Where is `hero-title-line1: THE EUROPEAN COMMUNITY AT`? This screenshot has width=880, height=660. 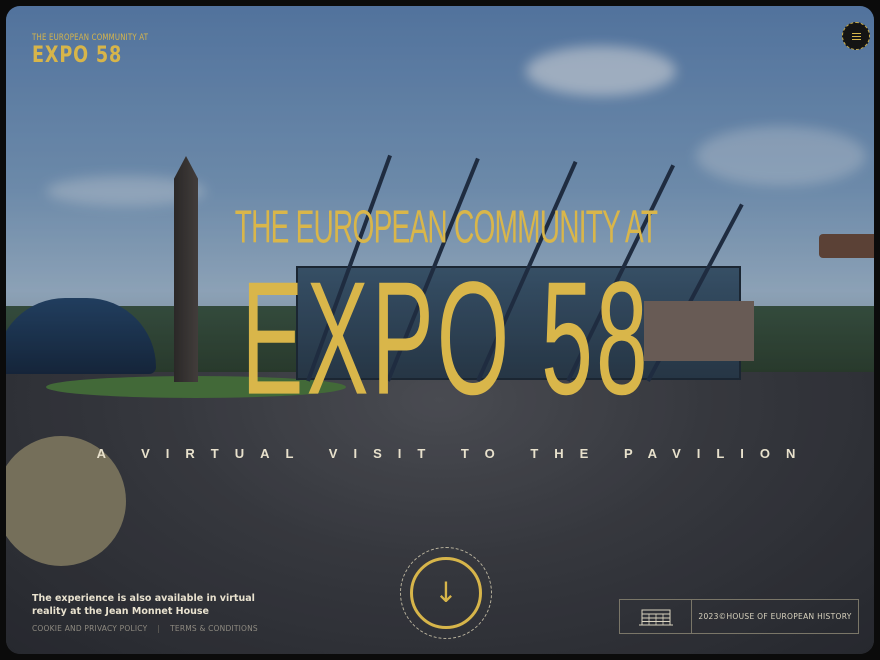 hero-title-line1: THE EUROPEAN COMMUNITY AT is located at coordinates (446, 226).